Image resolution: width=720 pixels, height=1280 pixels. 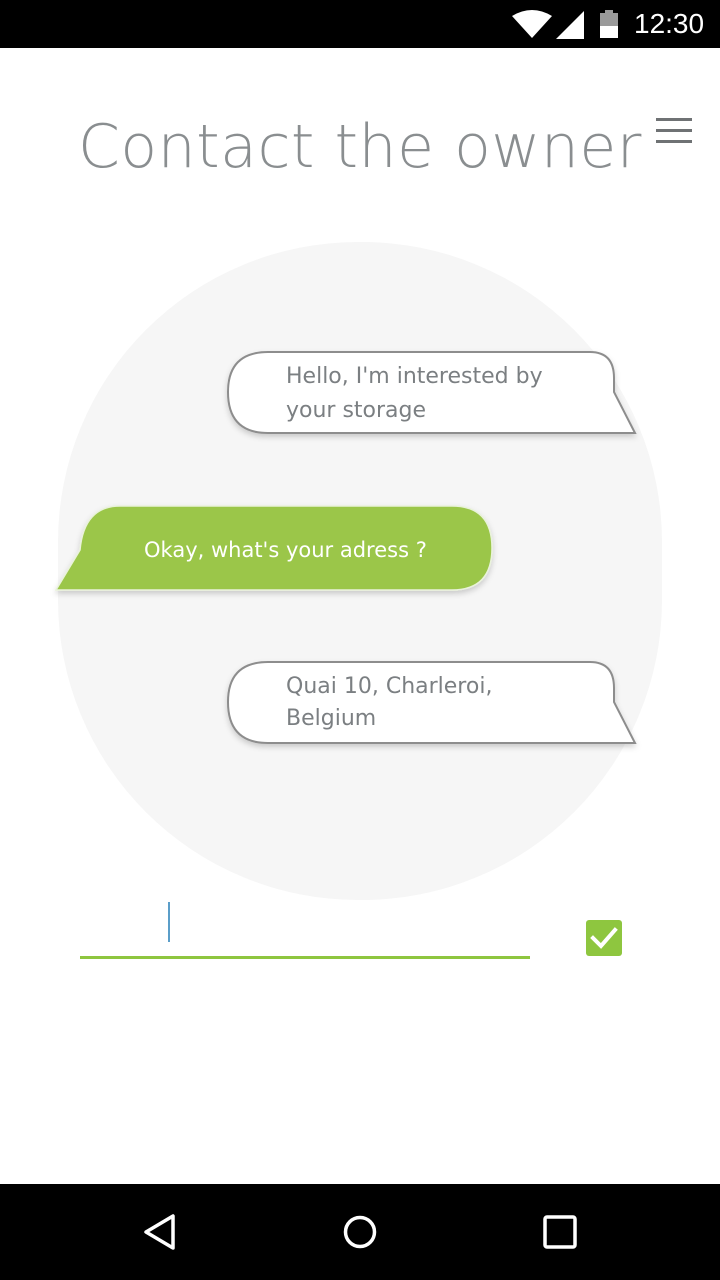 What do you see at coordinates (414, 394) in the screenshot?
I see `message-text: Hello, I'm interested by your storage` at bounding box center [414, 394].